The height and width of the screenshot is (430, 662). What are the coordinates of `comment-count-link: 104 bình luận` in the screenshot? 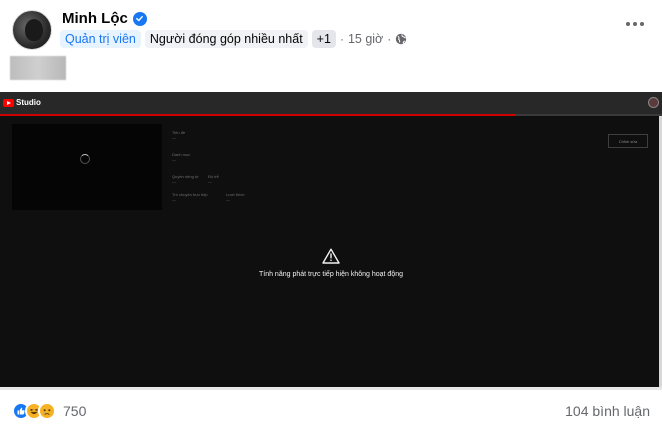 It's located at (607, 411).